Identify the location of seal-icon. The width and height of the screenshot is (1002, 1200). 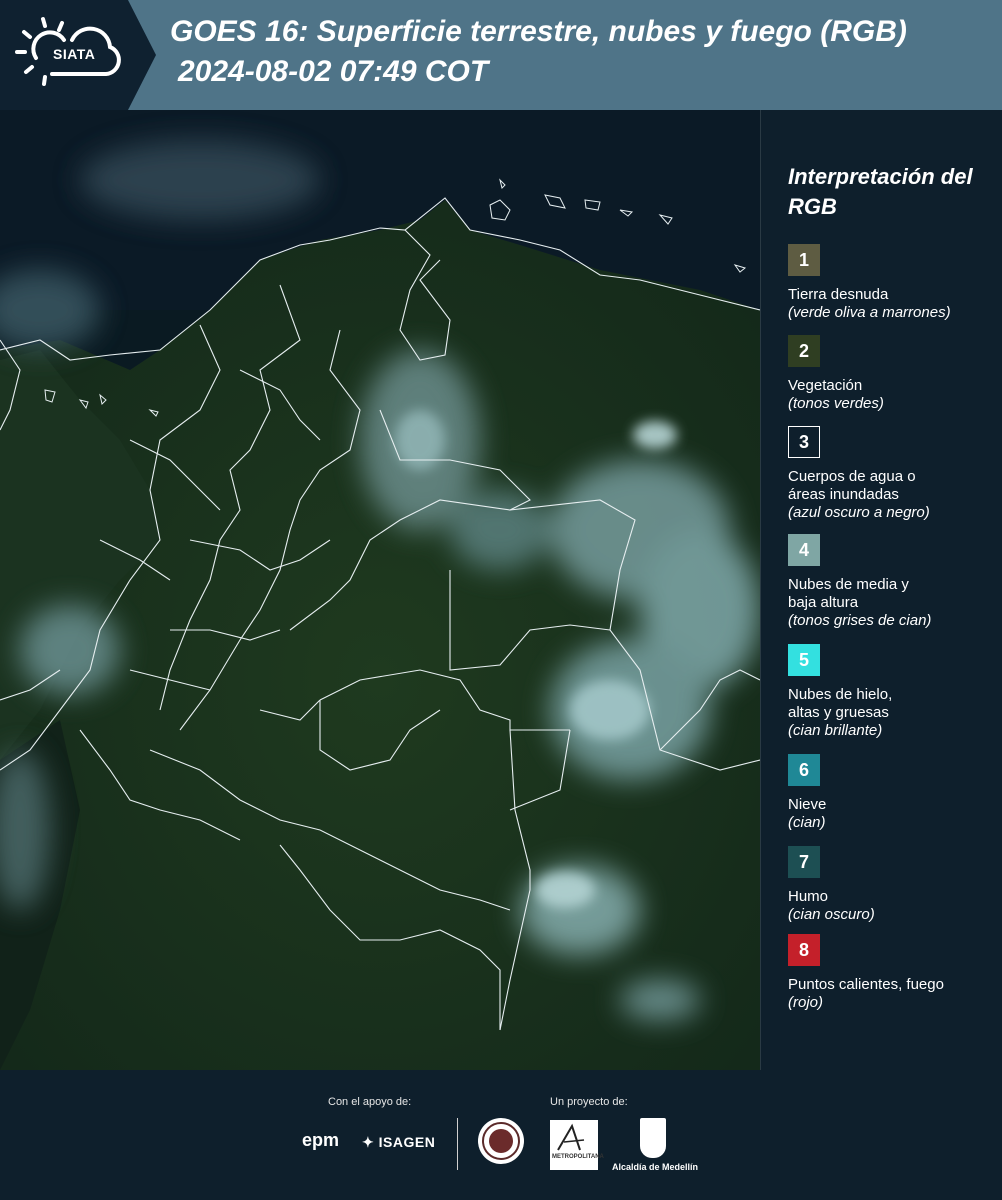
(501, 1141).